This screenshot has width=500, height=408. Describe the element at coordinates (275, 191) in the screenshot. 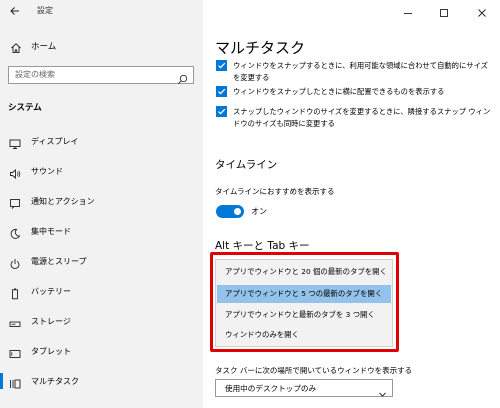

I see `timeline-label: タイムラインにおすすめを表示する` at that location.